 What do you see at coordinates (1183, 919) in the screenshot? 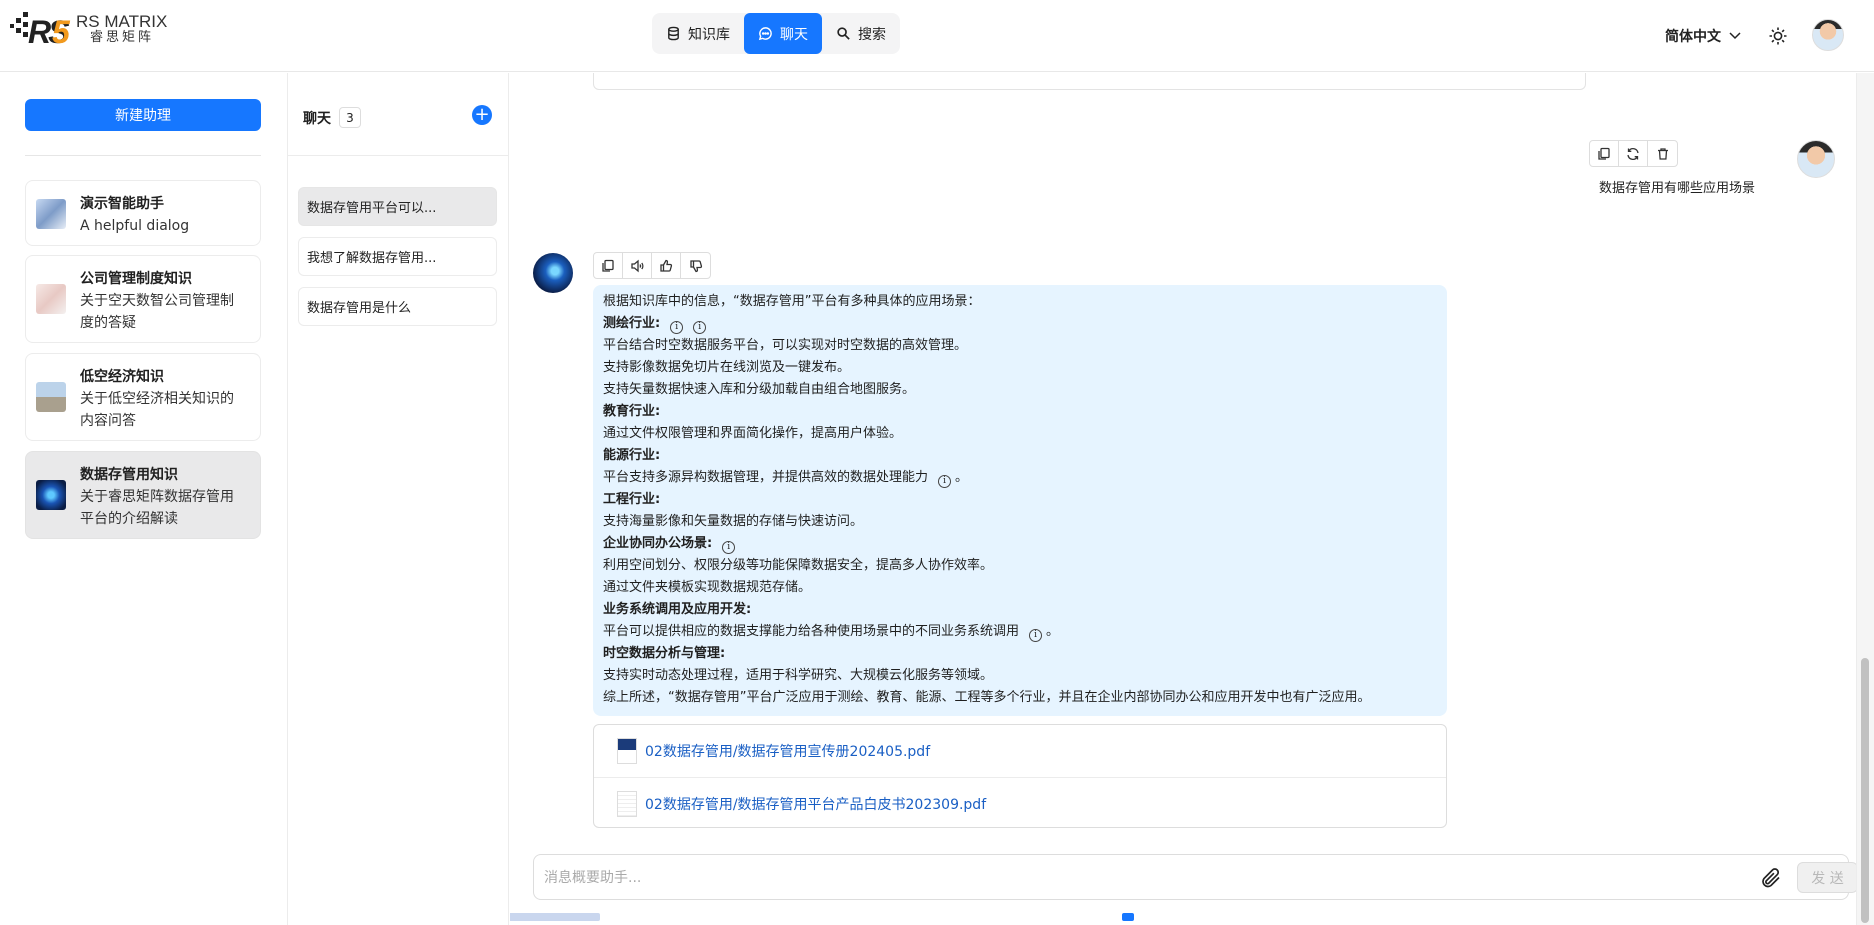
I see `background-overflow` at bounding box center [1183, 919].